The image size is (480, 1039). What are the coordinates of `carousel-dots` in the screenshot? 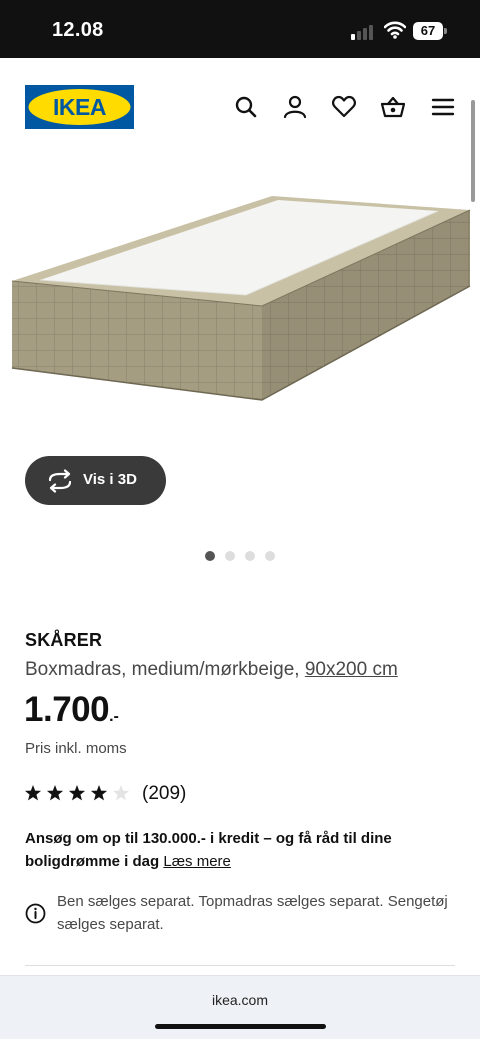 It's located at (245, 557).